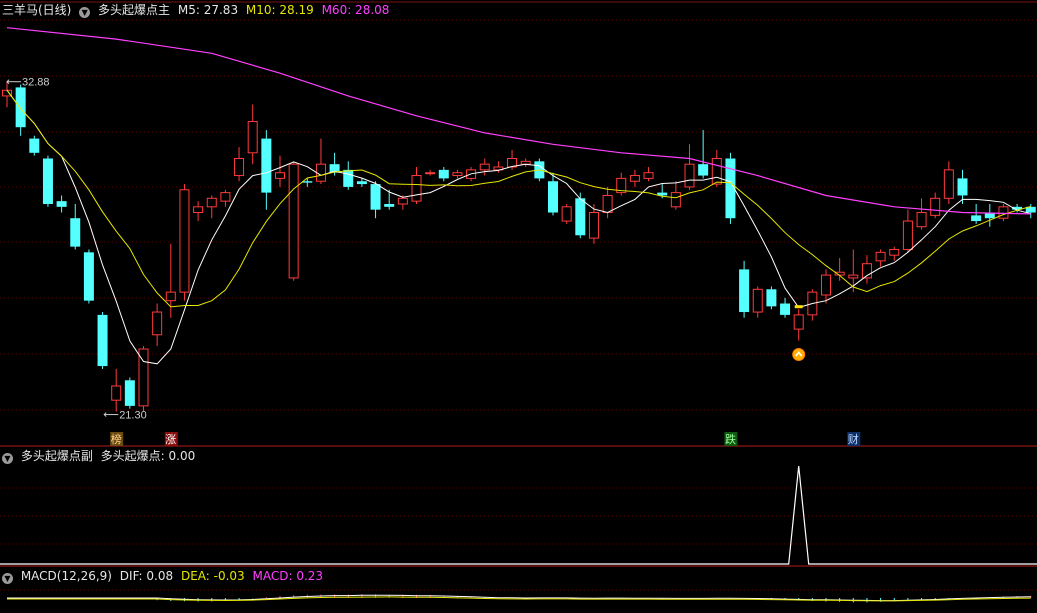 This screenshot has width=1037, height=613. What do you see at coordinates (279, 10) in the screenshot?
I see `ma10-value: M10: 28.19` at bounding box center [279, 10].